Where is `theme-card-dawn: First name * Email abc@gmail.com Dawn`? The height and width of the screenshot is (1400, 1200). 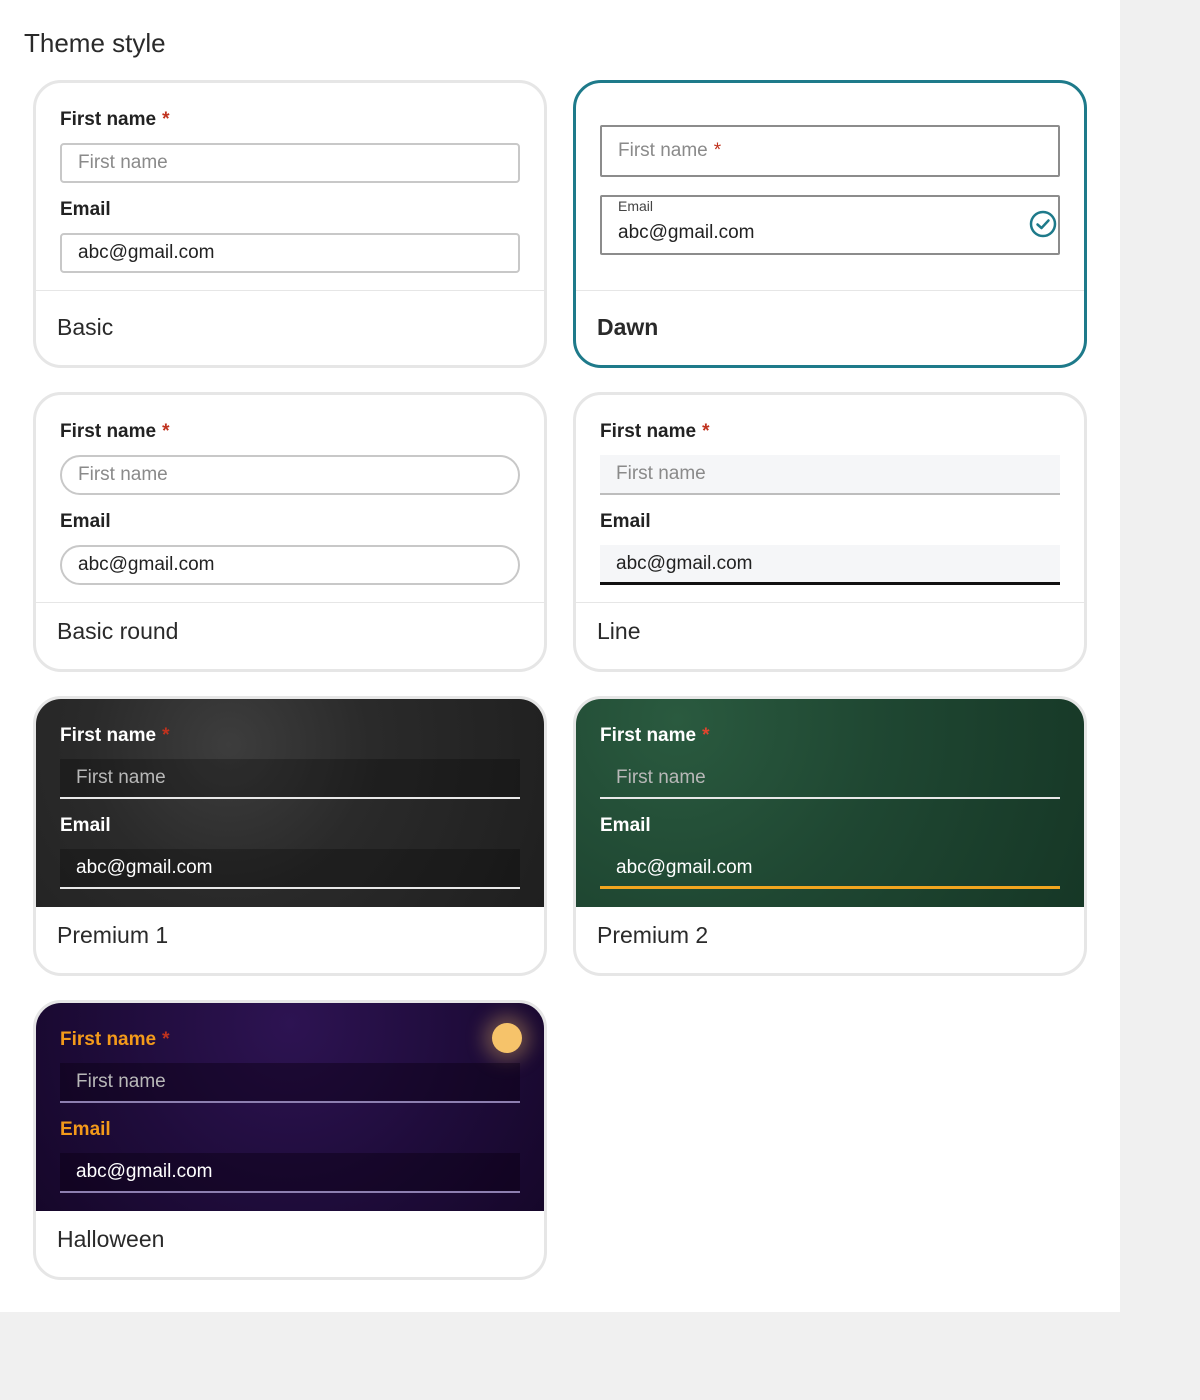
theme-card-dawn: First name * Email abc@gmail.com Dawn is located at coordinates (830, 224).